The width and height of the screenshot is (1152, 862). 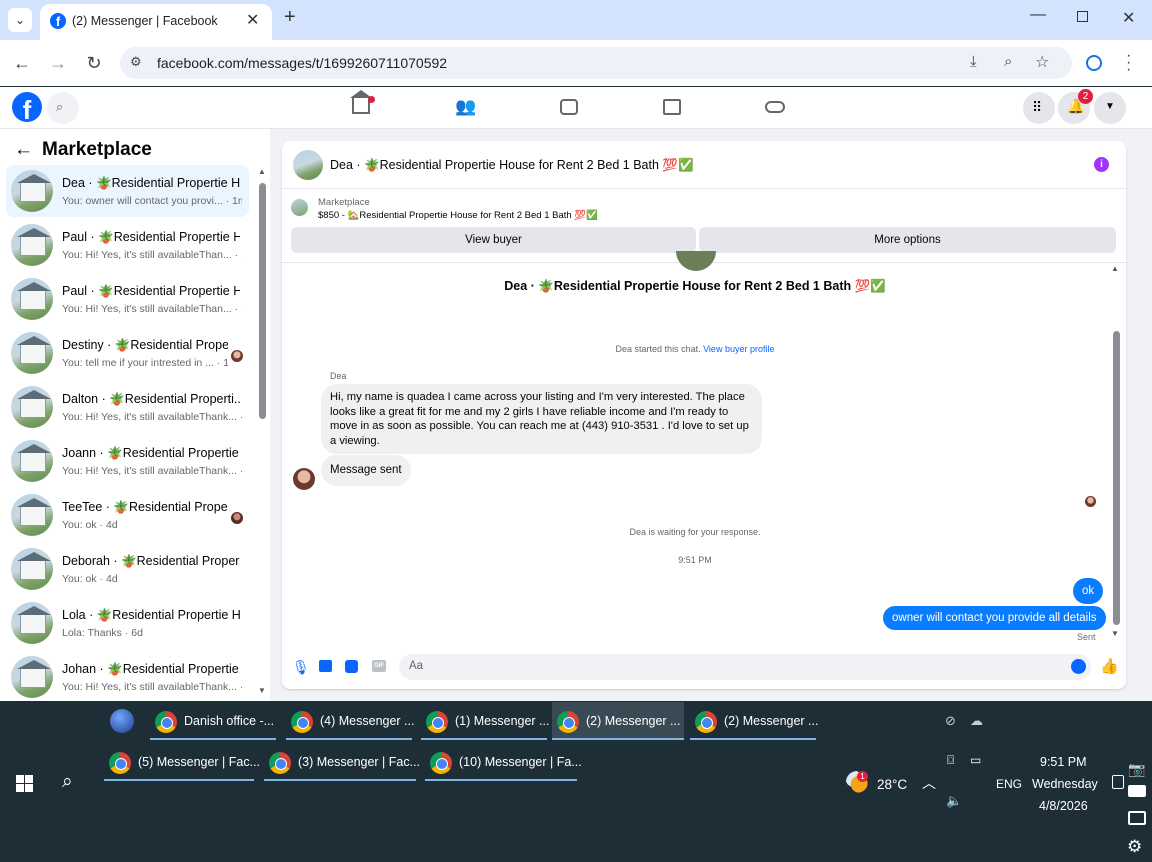 What do you see at coordinates (1082, 16) in the screenshot?
I see `maximize-button` at bounding box center [1082, 16].